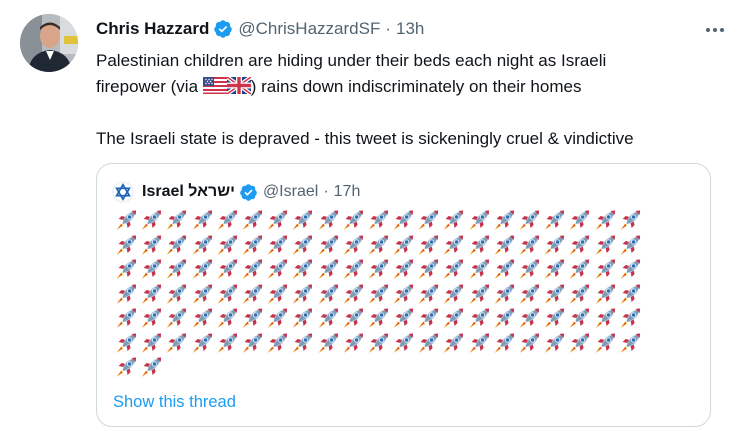 The image size is (739, 431). Describe the element at coordinates (152, 29) in the screenshot. I see `display-name: Chris Hazzard` at that location.